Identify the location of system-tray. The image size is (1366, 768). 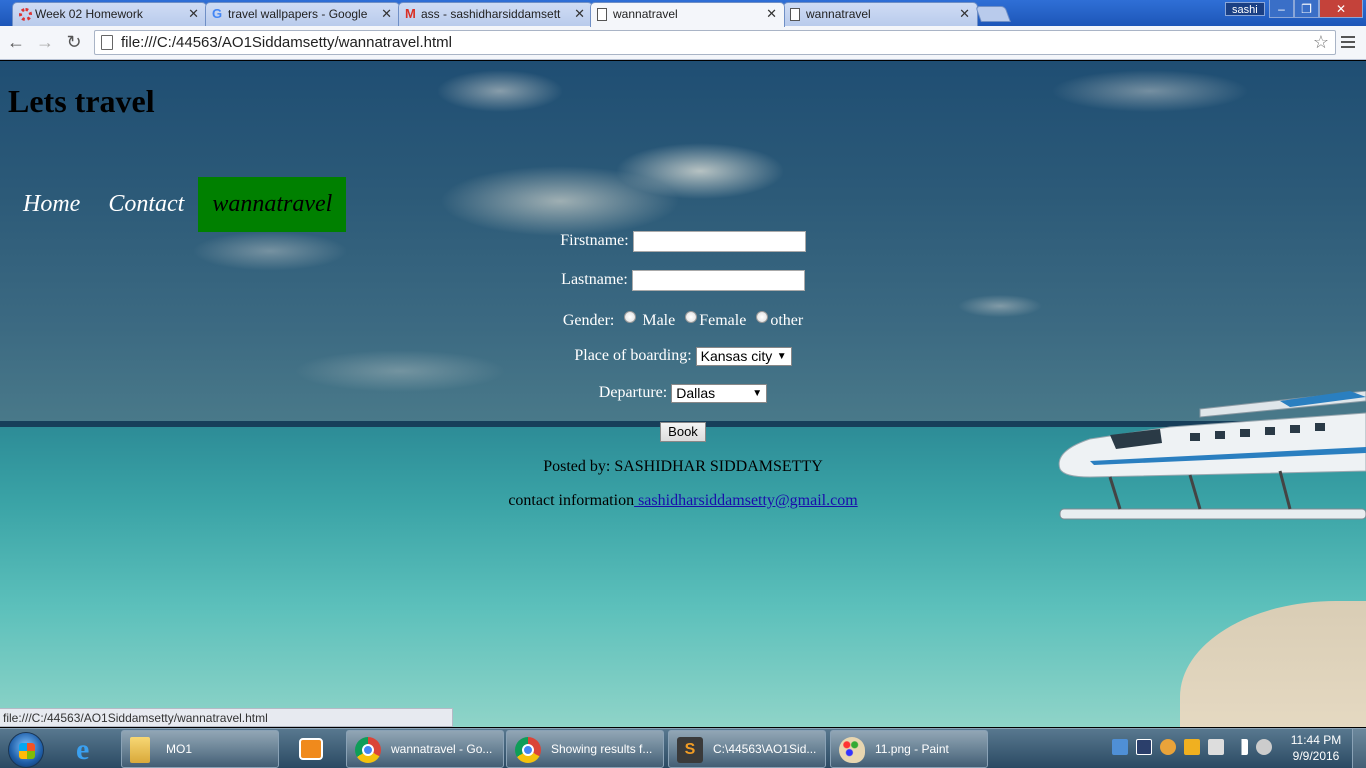
(1193, 749).